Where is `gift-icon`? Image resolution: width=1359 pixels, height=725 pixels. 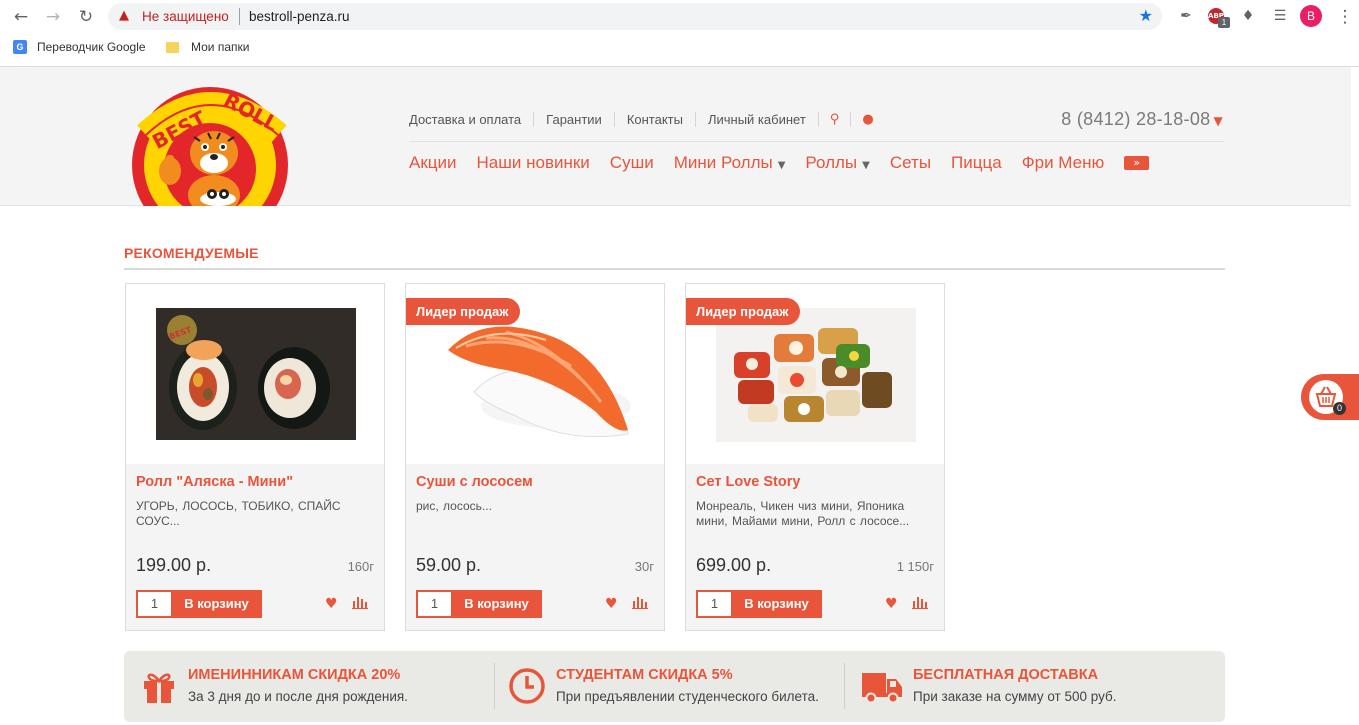
gift-icon is located at coordinates (159, 688).